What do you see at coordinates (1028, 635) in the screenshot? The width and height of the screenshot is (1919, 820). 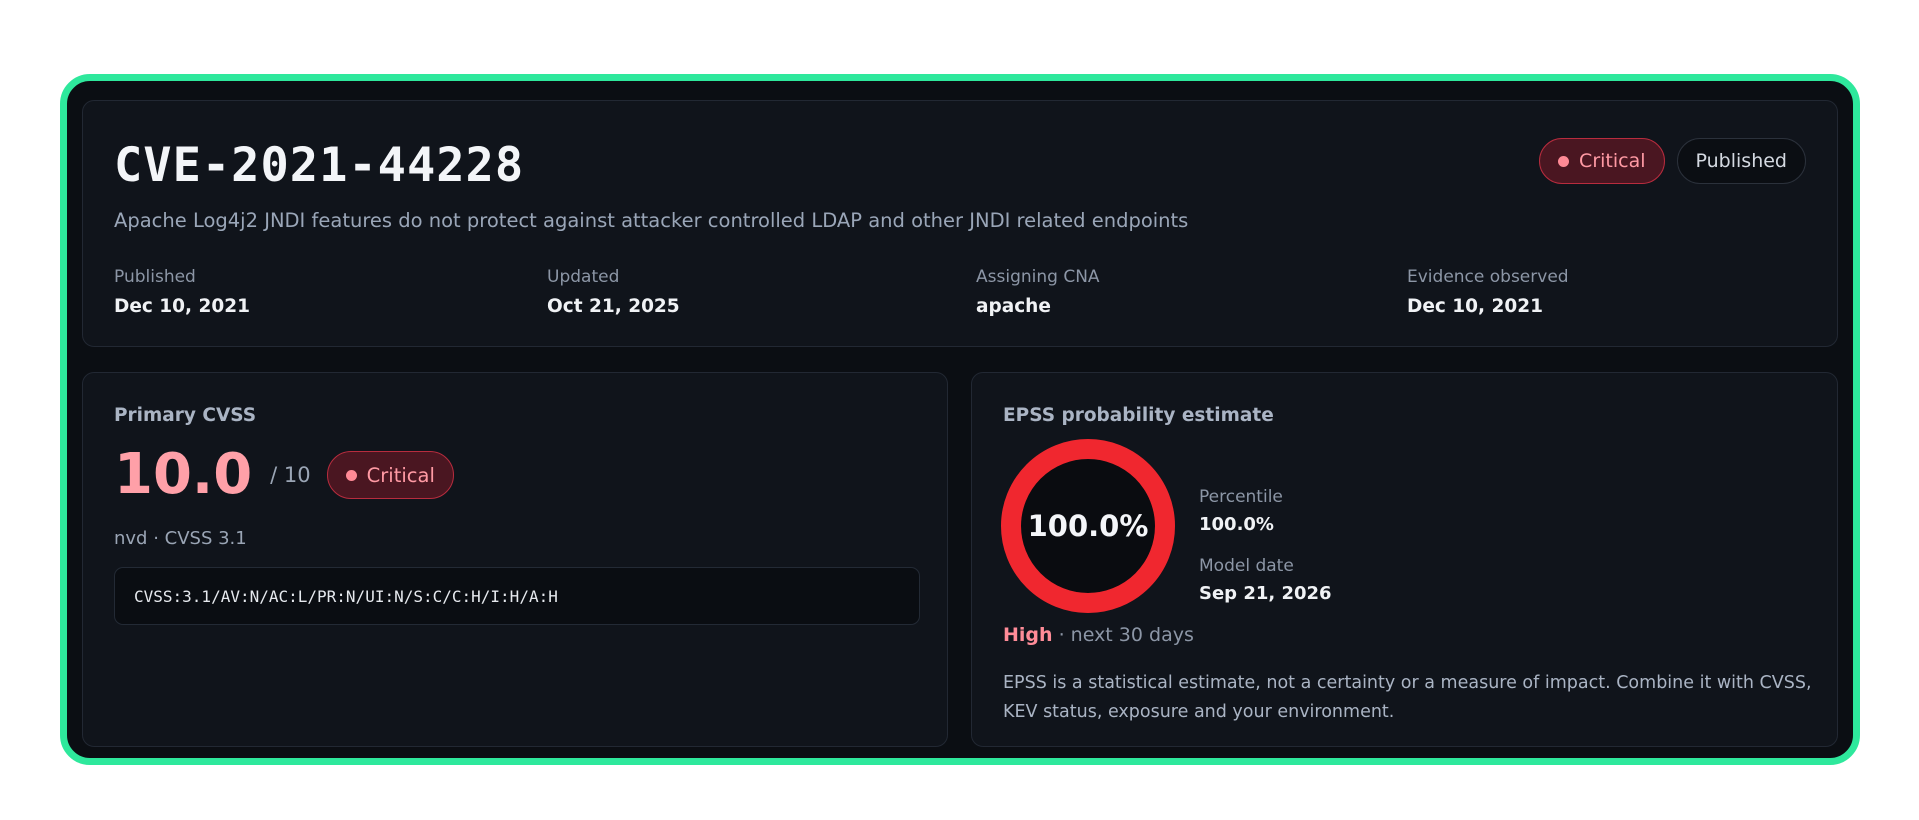 I see `risk-level: High` at bounding box center [1028, 635].